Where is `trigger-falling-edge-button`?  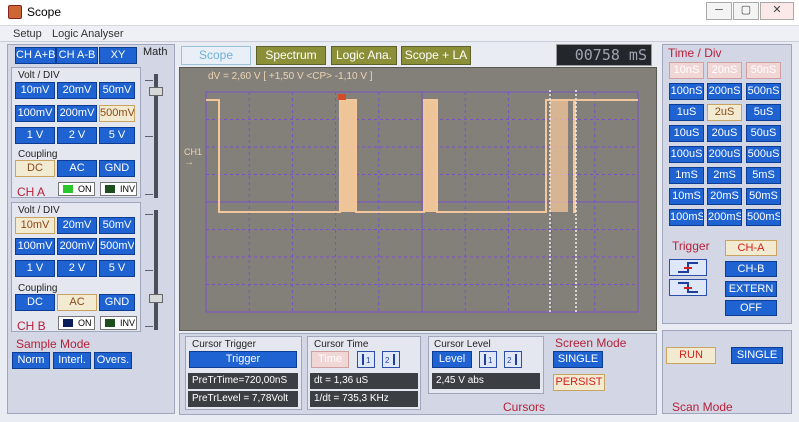
trigger-falling-edge-button is located at coordinates (688, 287).